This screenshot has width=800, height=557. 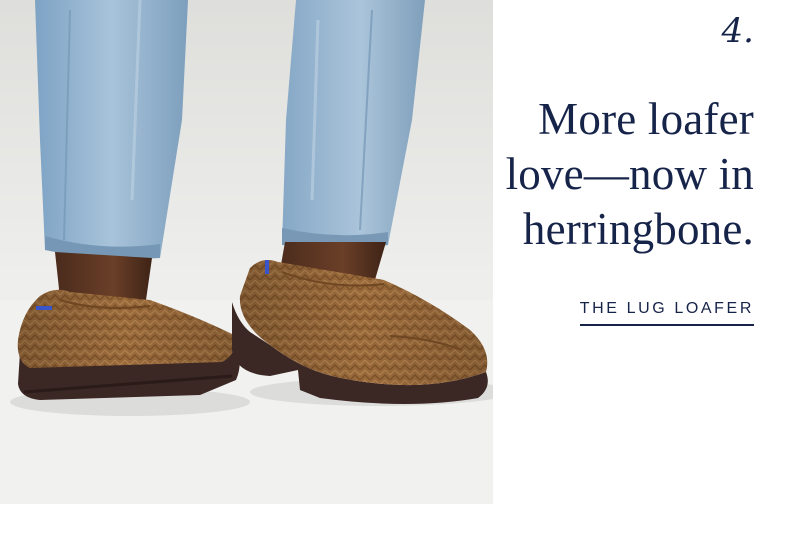 I want to click on product-link: THE LUG LOAFER, so click(x=666, y=313).